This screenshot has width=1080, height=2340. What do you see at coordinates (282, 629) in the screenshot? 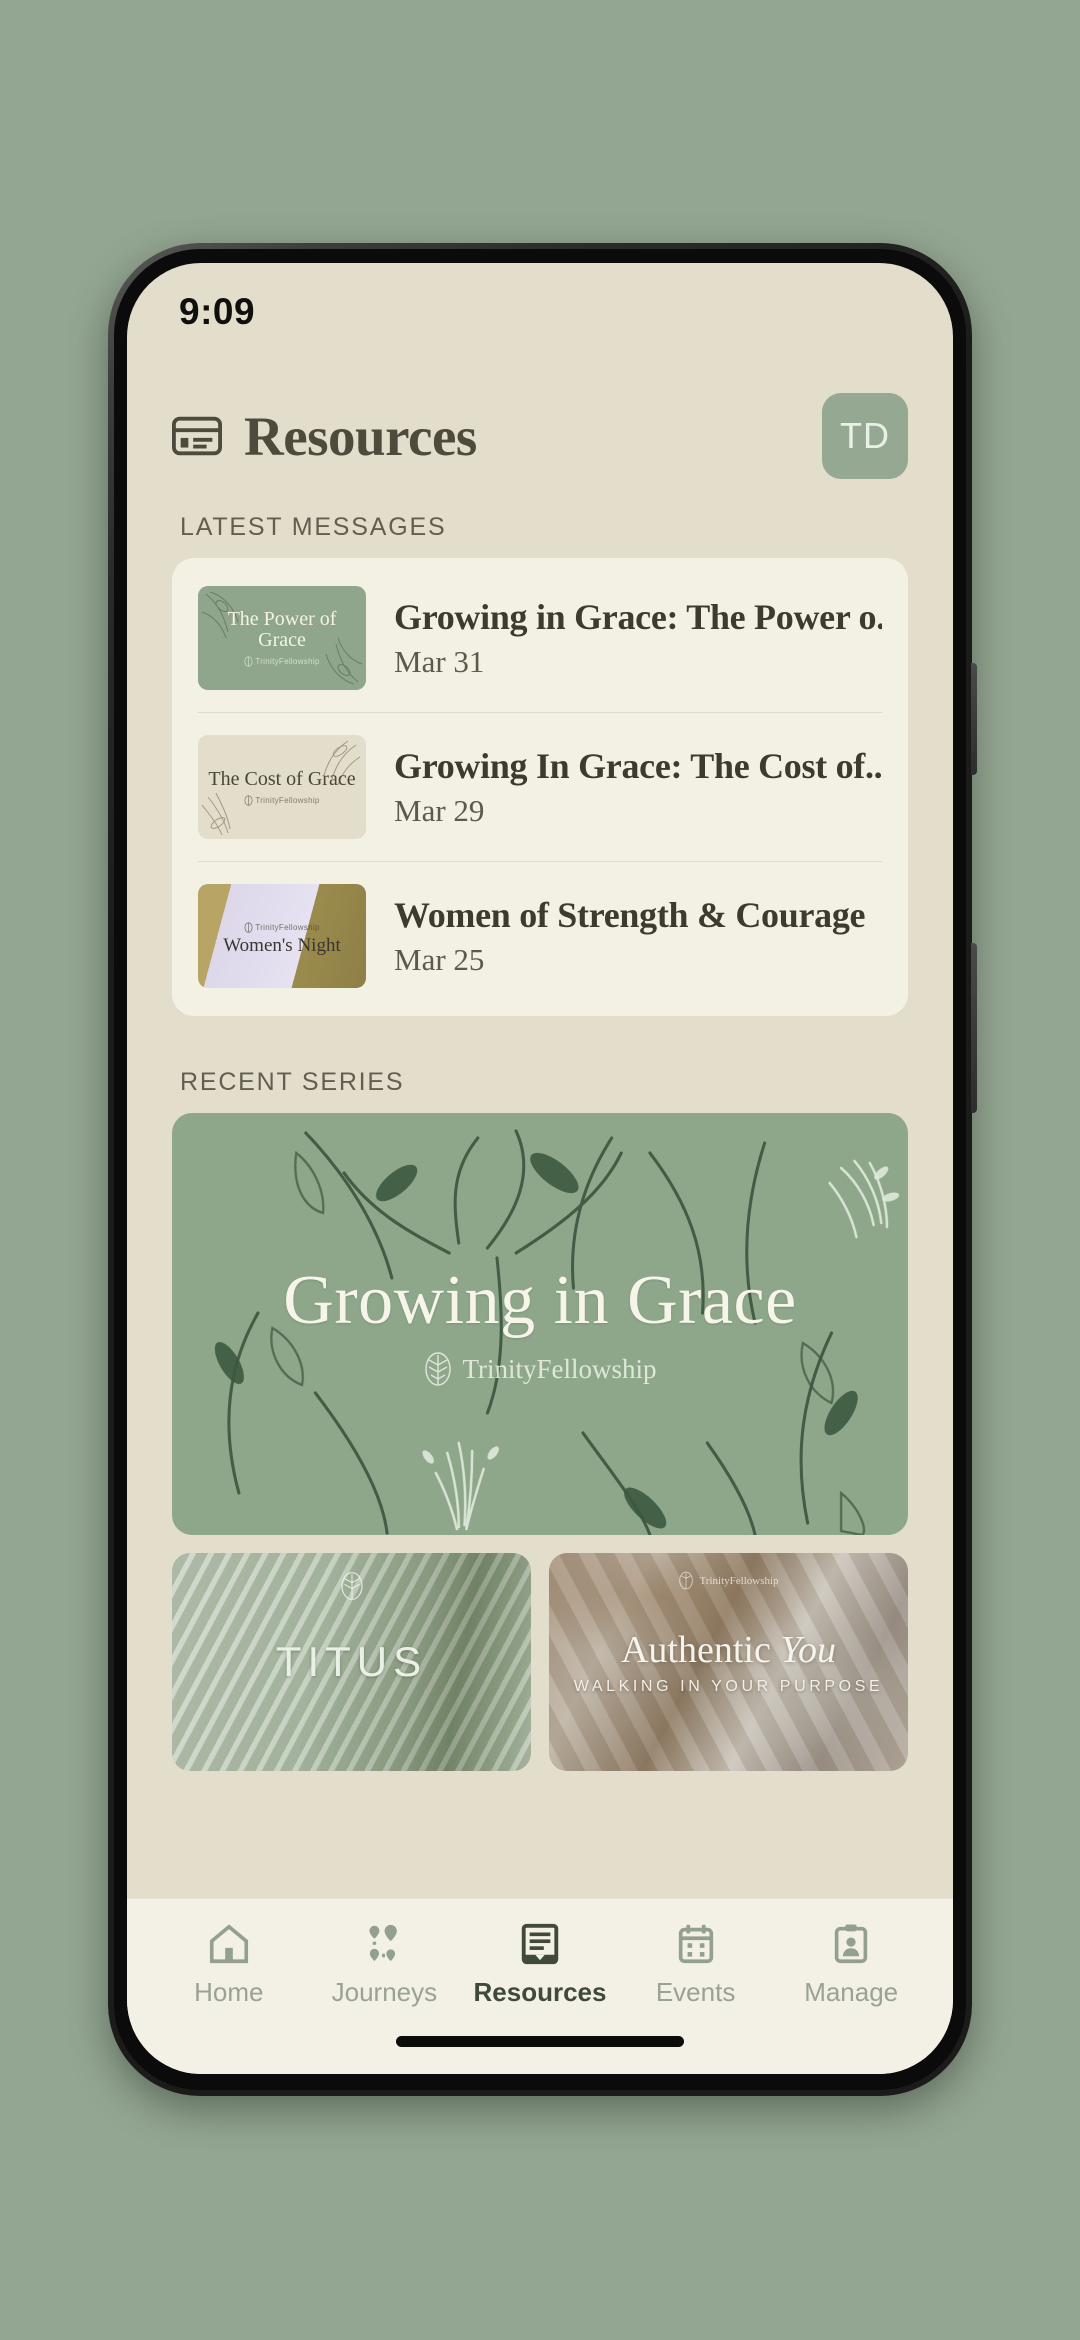
I see `thumbnail-title: The Power of Grace` at bounding box center [282, 629].